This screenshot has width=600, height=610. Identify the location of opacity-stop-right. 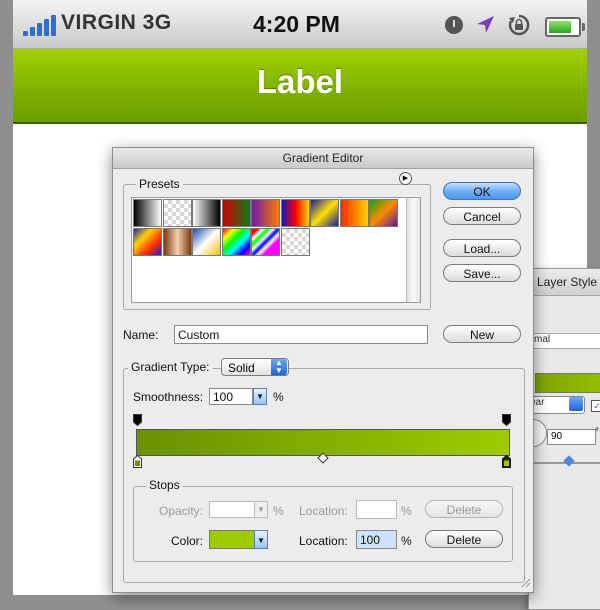
(506, 420).